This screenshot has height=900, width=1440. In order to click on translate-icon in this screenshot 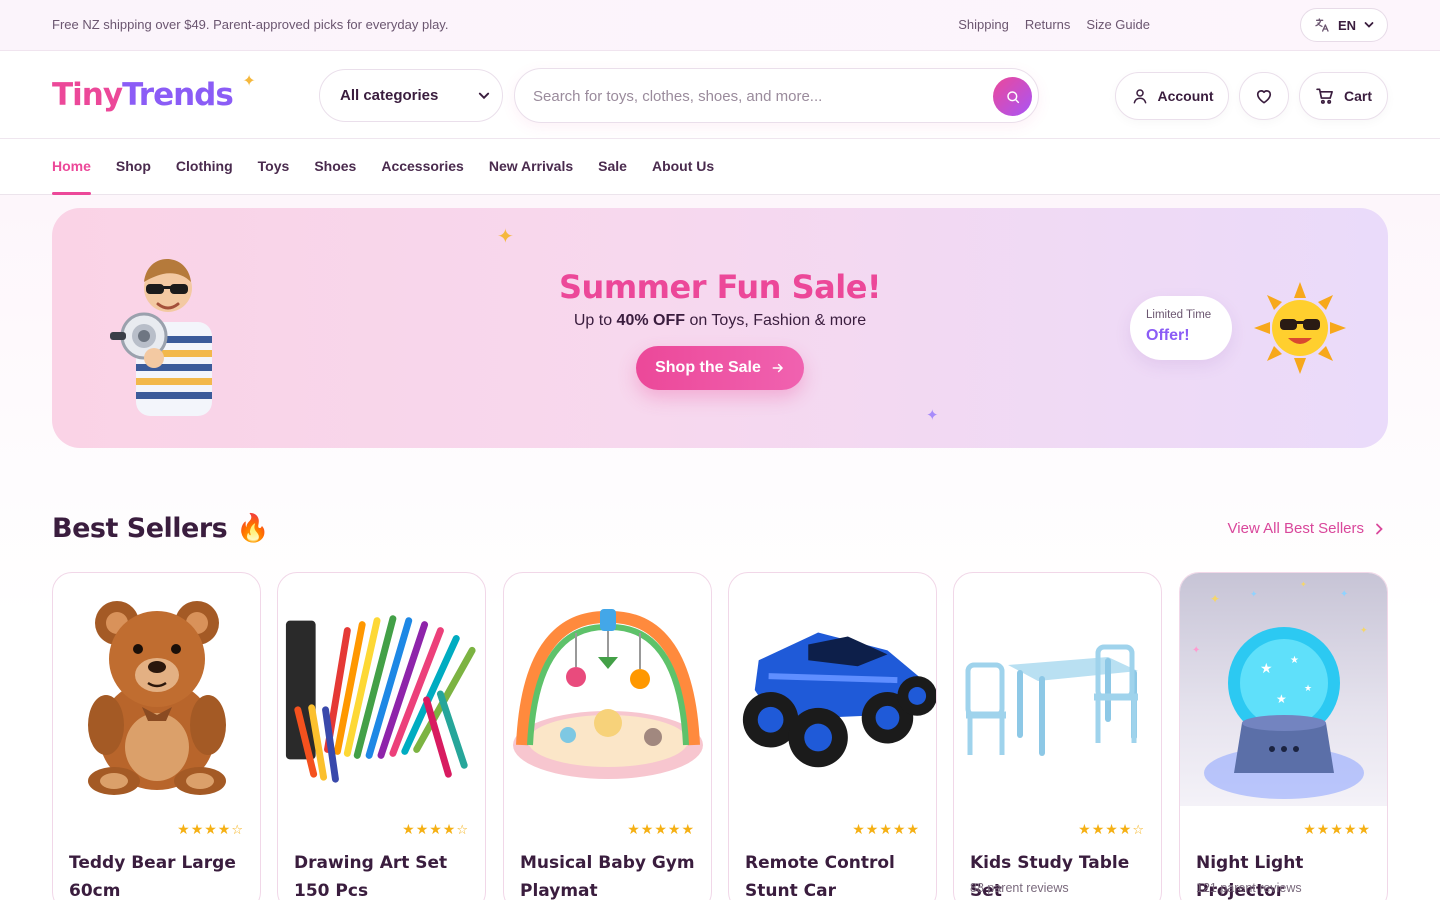, I will do `click(1322, 25)`.